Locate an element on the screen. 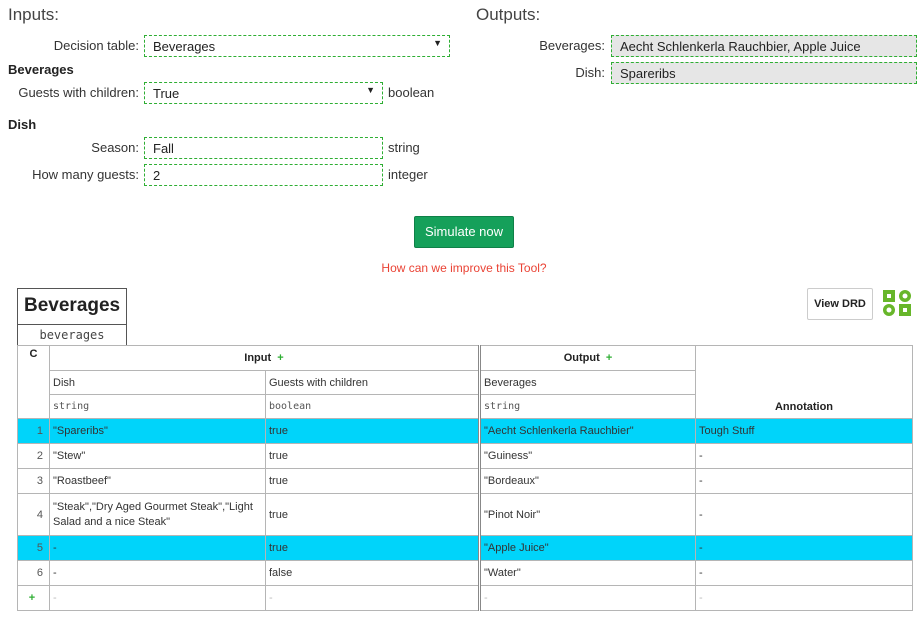 The image size is (924, 618). inputs-heading: Inputs: is located at coordinates (34, 14).